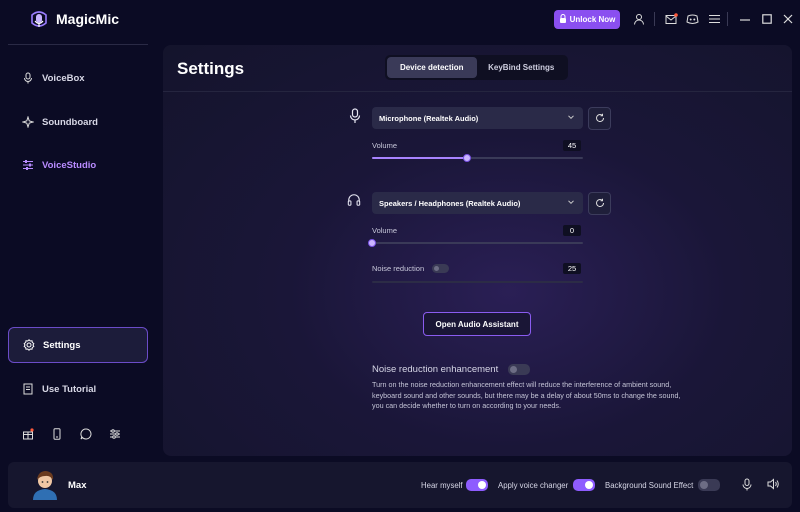 The width and height of the screenshot is (800, 512). Describe the element at coordinates (28, 122) in the screenshot. I see `sparkle-icon` at that location.